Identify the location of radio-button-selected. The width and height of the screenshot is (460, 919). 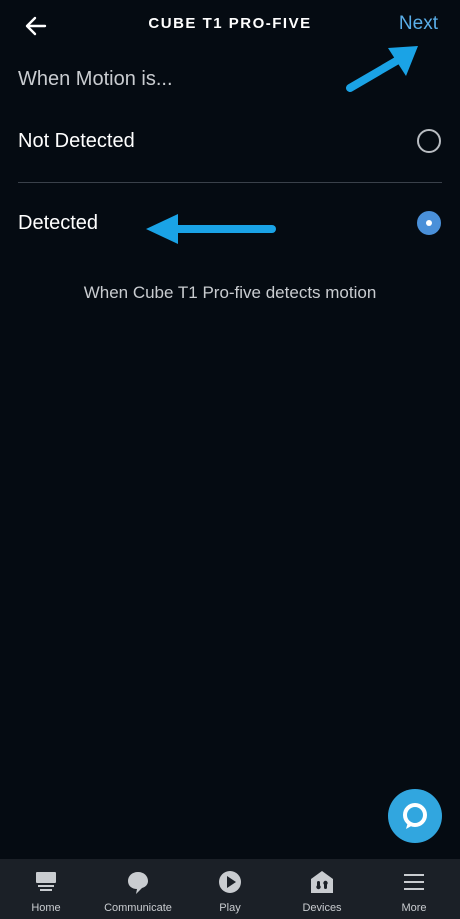
(429, 223).